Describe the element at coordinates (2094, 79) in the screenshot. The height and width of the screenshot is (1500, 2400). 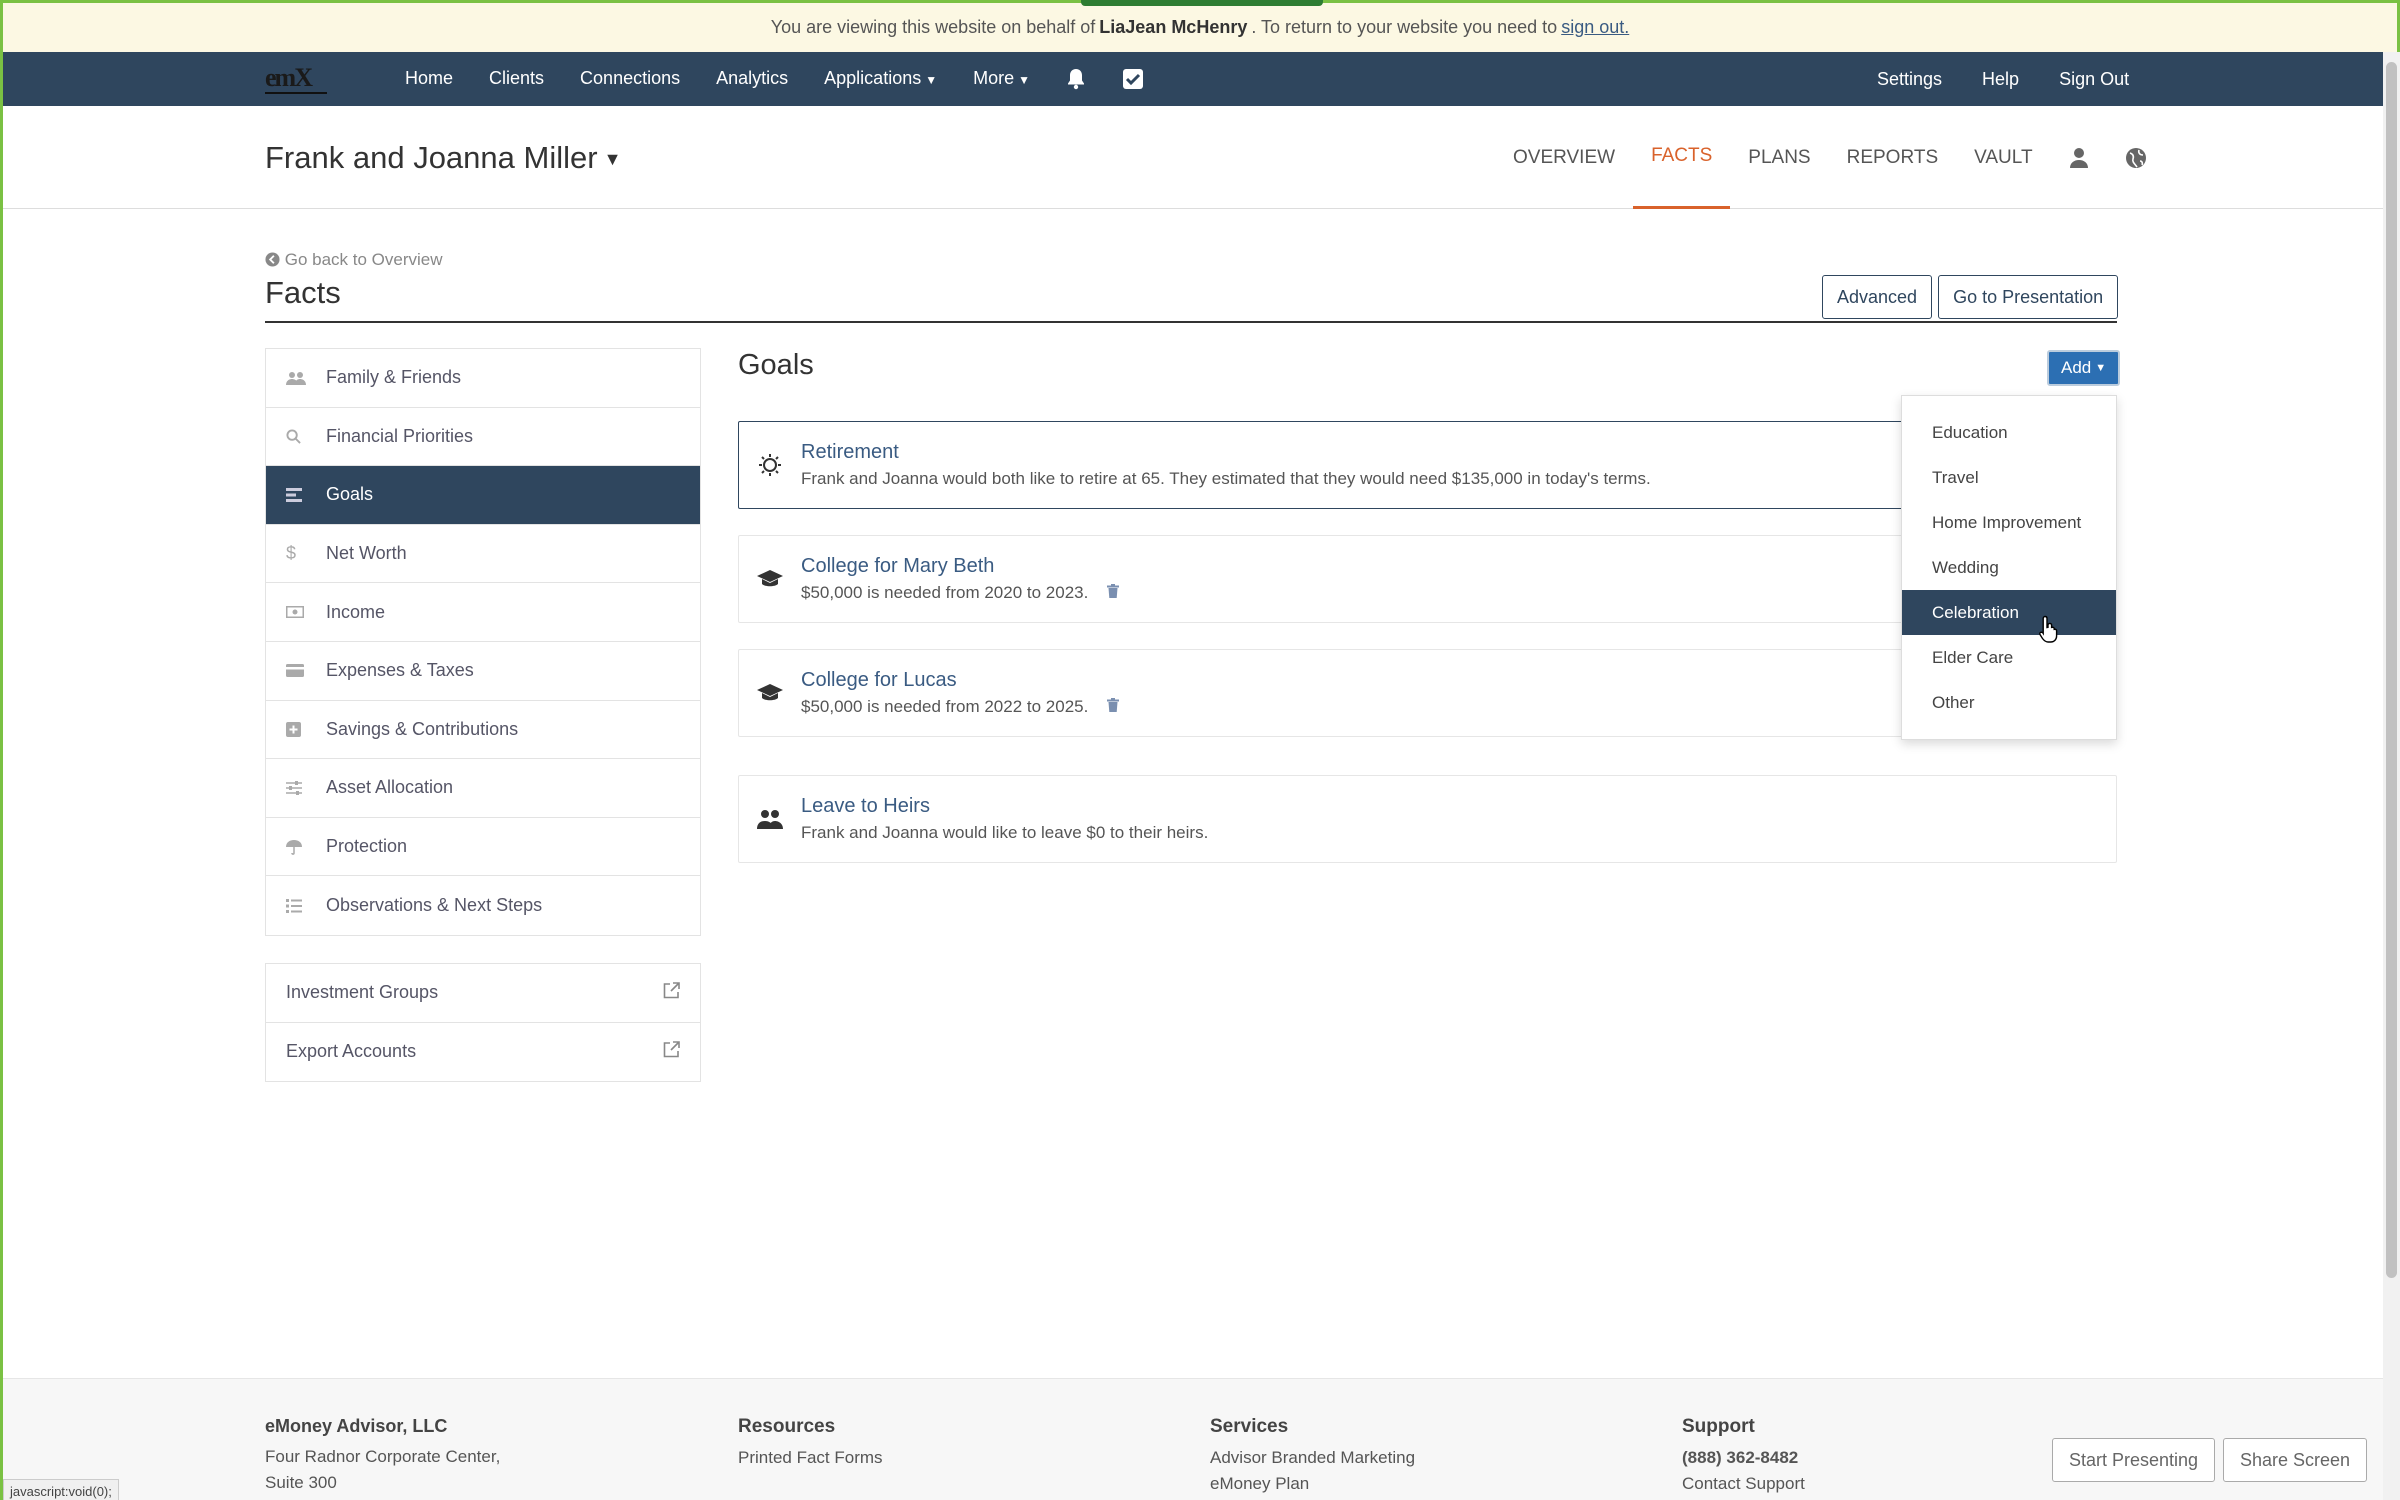
I see `nav-sign-out: Sign Out` at that location.